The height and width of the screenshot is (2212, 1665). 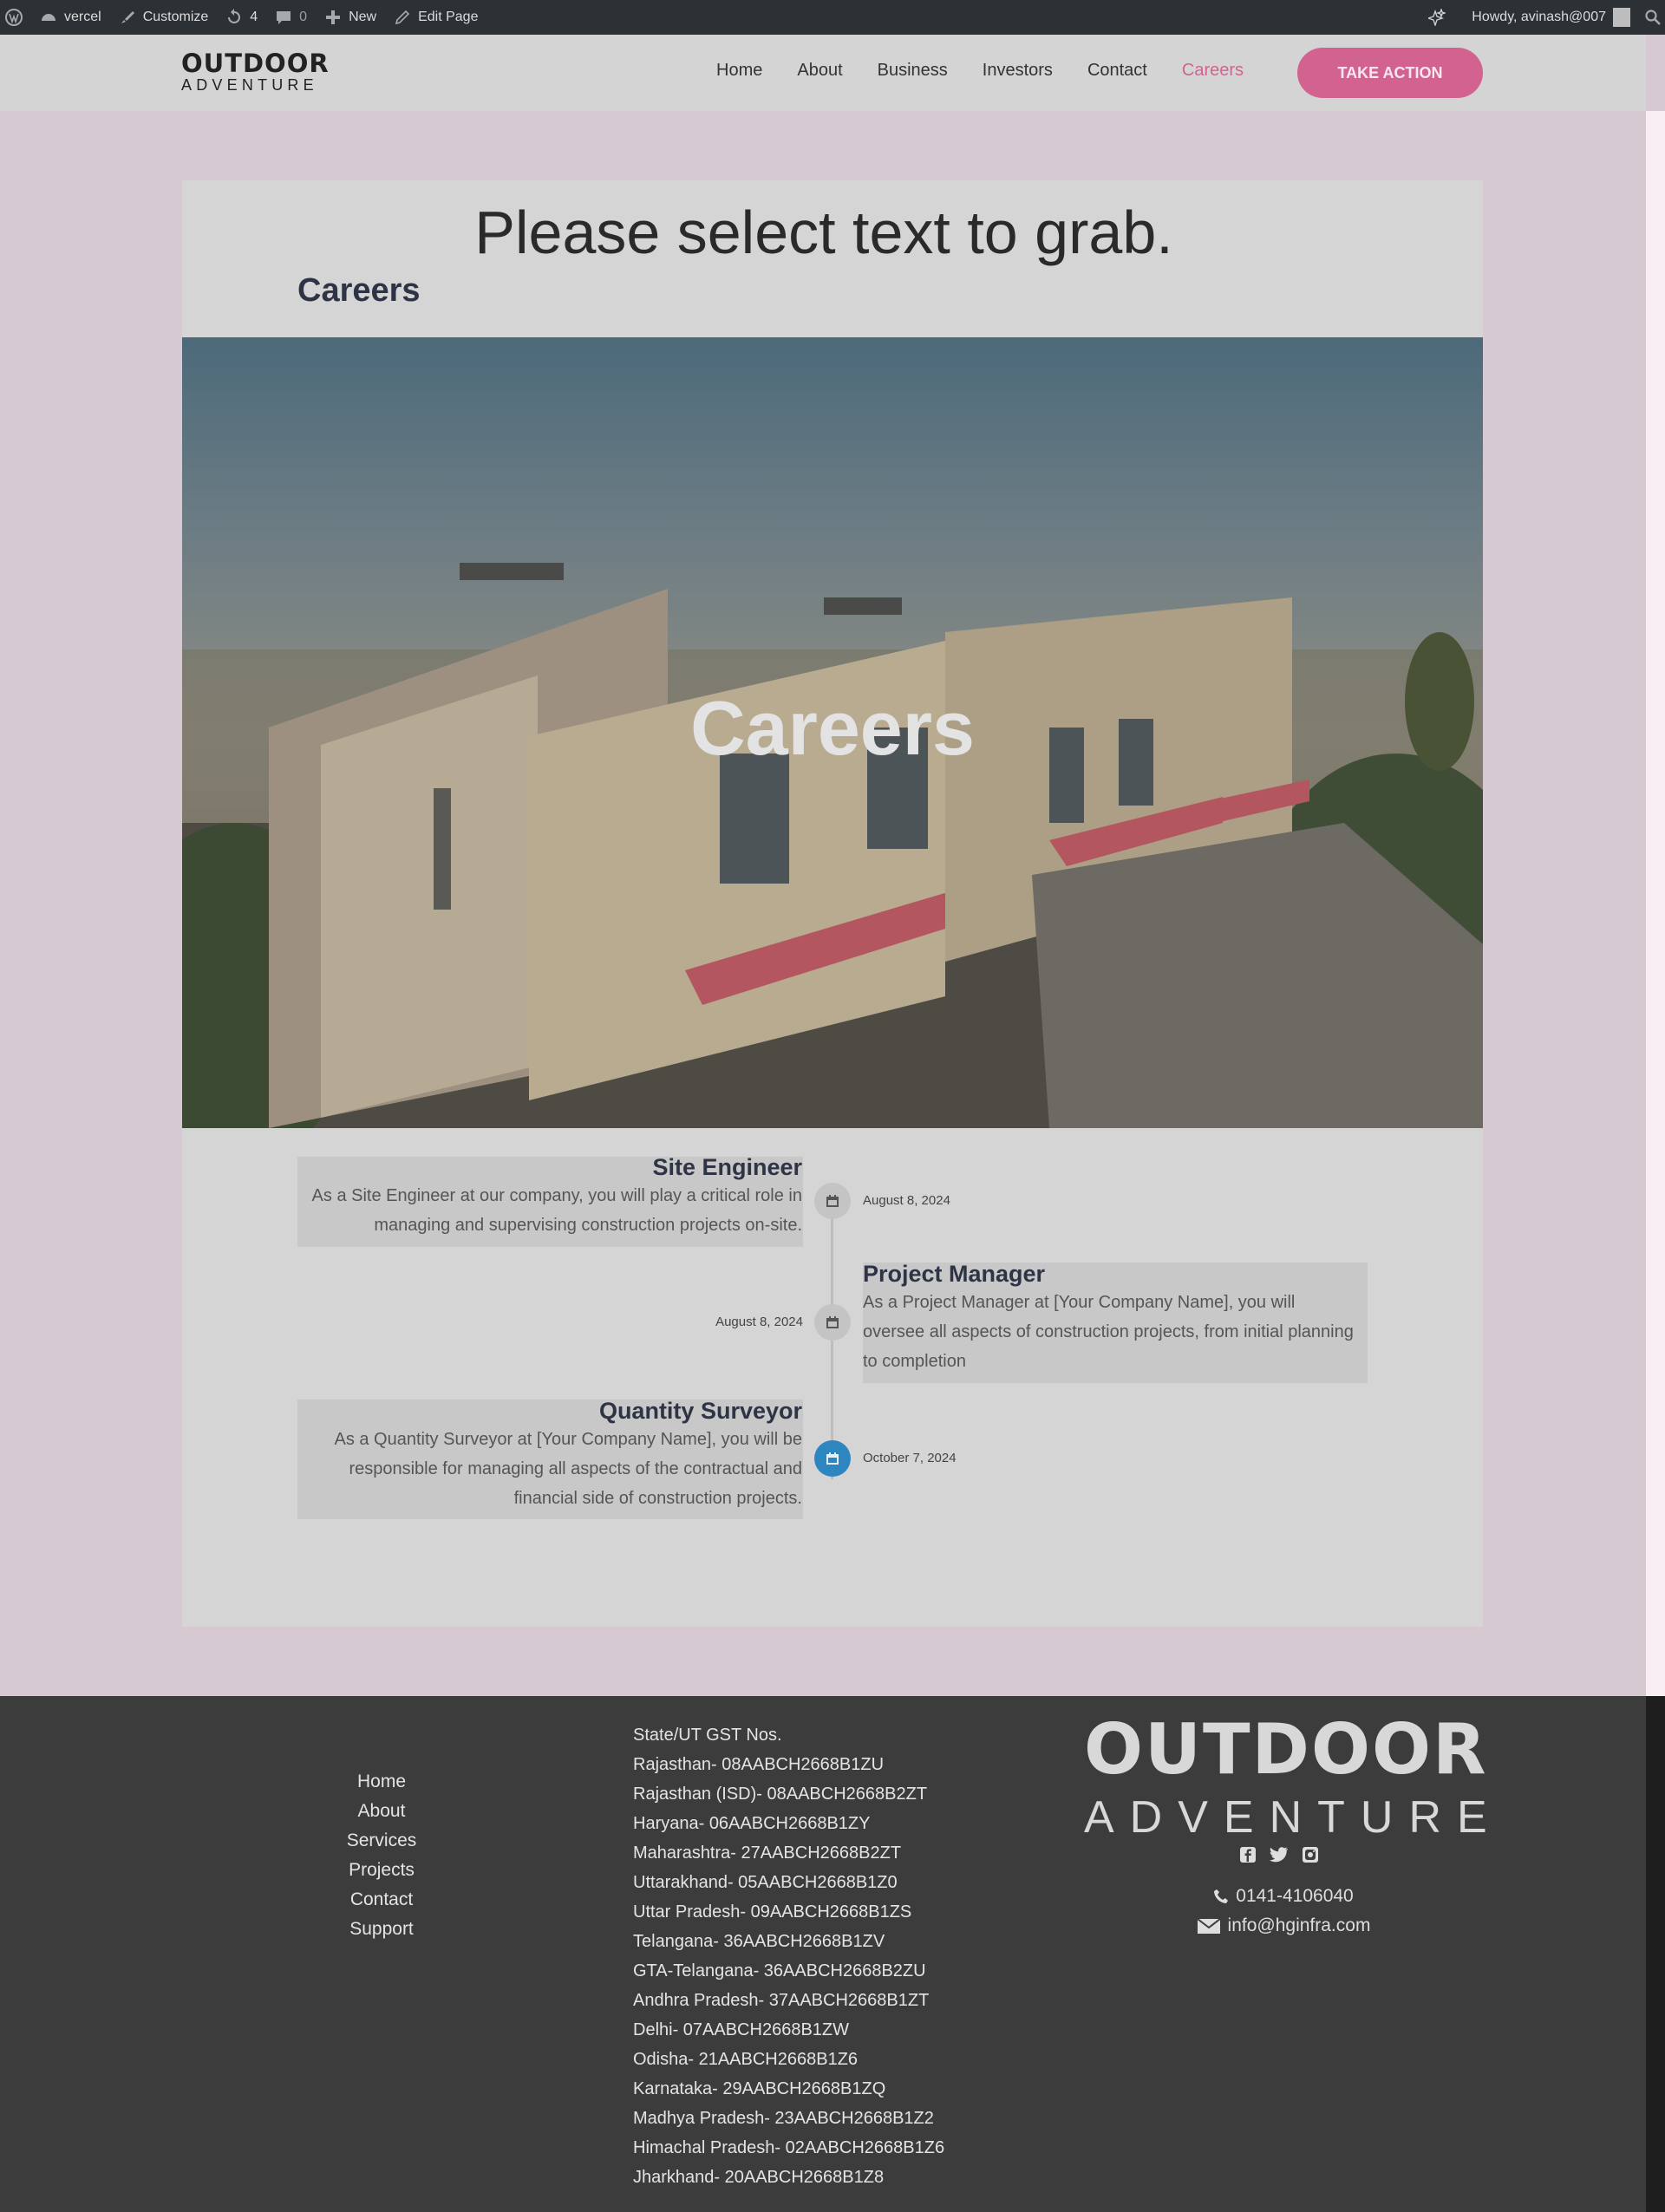 I want to click on gst-item: Rajasthan- 08AABCH2668B1ZU, so click(x=759, y=1764).